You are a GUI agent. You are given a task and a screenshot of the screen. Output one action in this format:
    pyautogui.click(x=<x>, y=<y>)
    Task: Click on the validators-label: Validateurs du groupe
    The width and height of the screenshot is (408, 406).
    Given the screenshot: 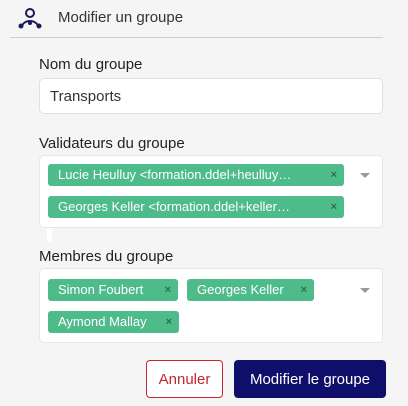 What is the action you would take?
    pyautogui.click(x=112, y=143)
    